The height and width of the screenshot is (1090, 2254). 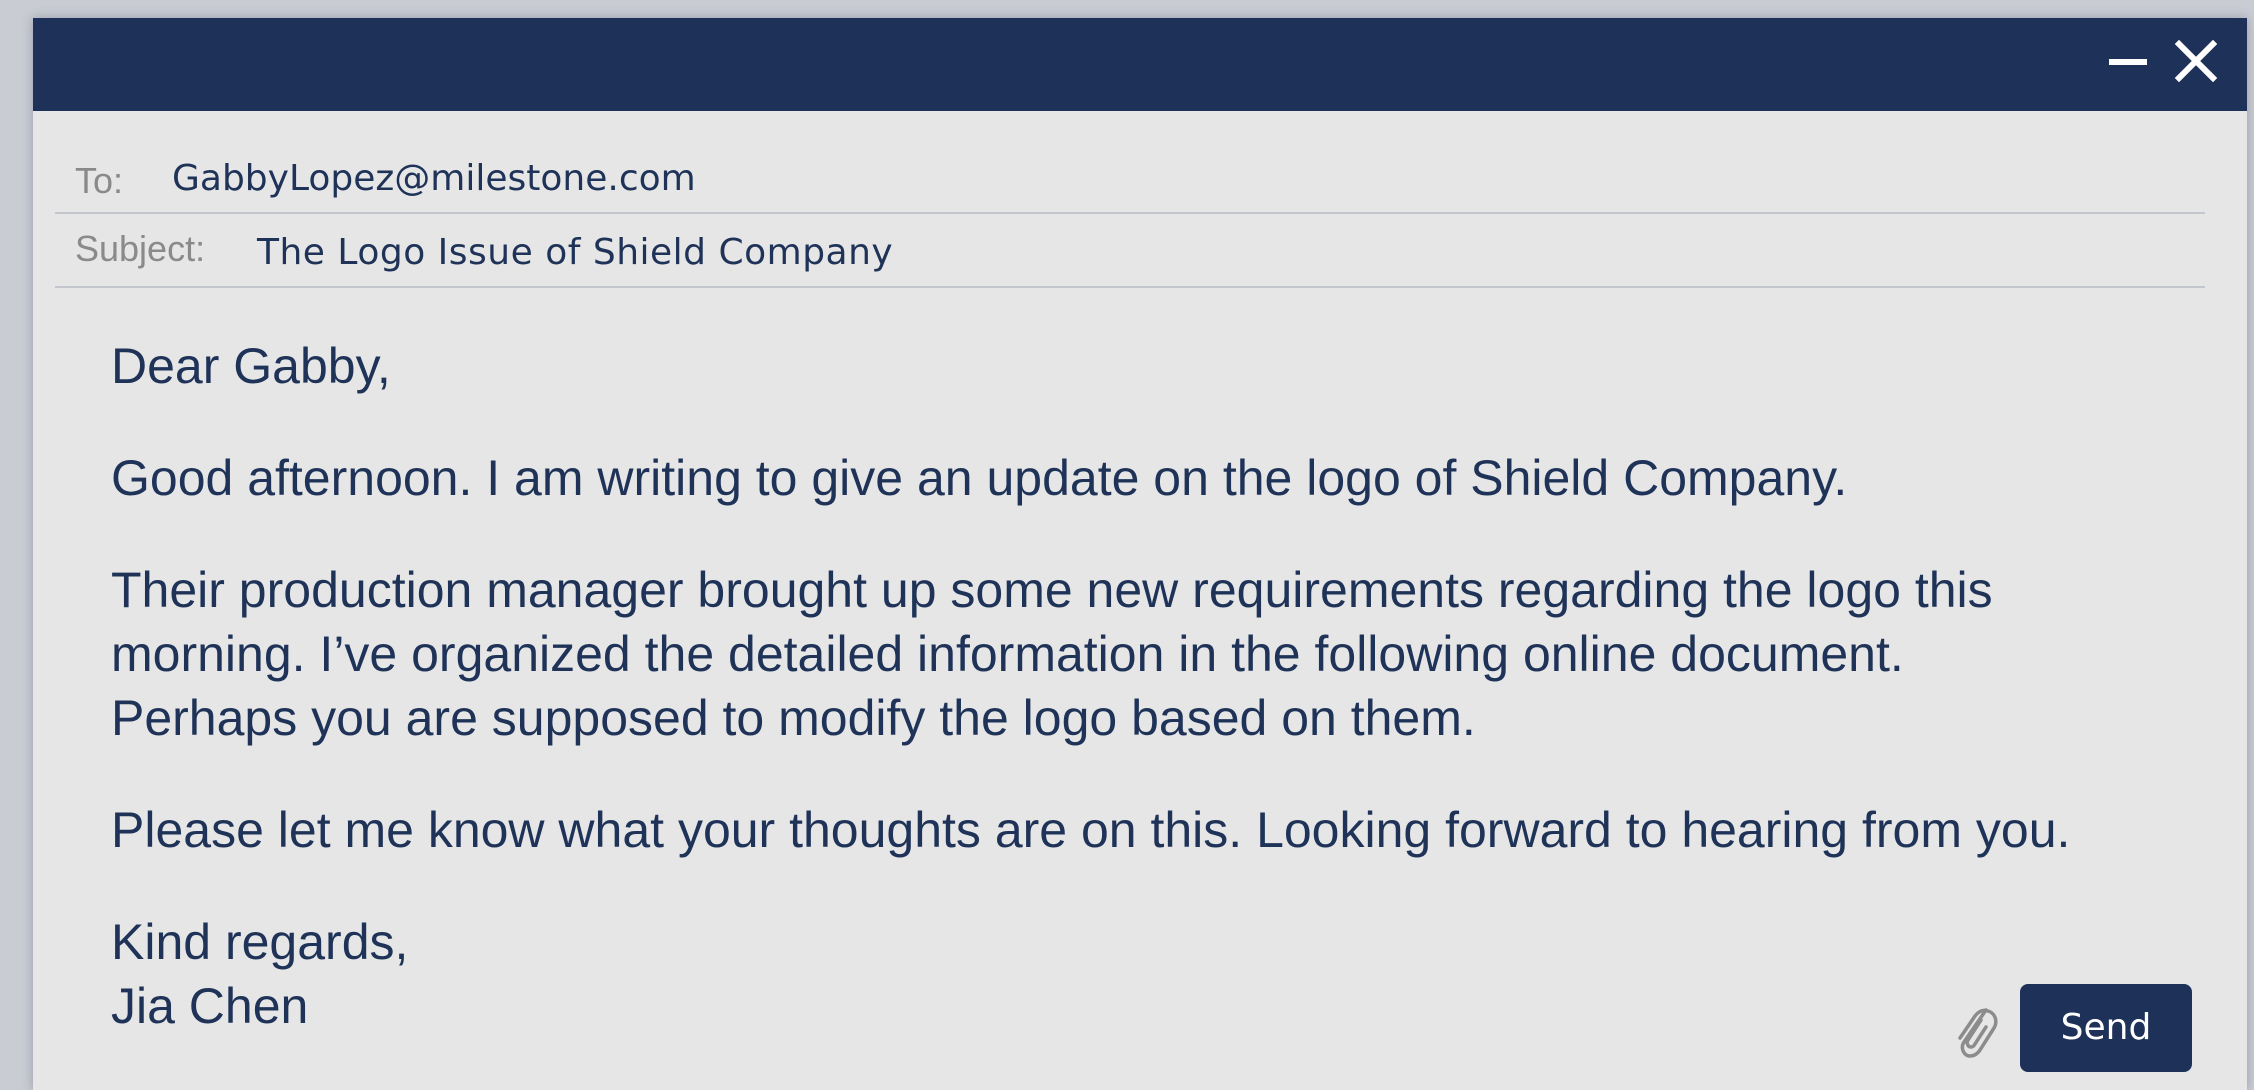 I want to click on send-button: Send, so click(x=2106, y=1028).